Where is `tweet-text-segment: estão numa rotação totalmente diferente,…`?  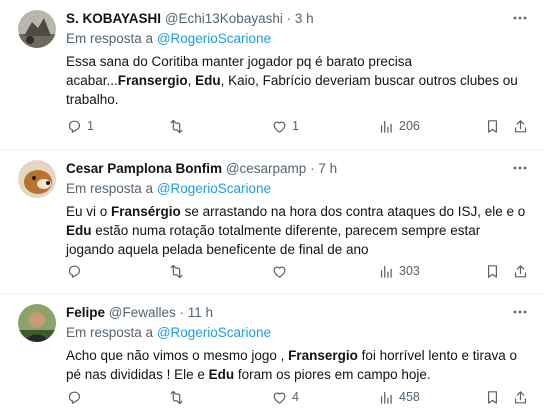
tweet-text-segment: estão numa rotação totalmente diferente,… is located at coordinates (273, 240).